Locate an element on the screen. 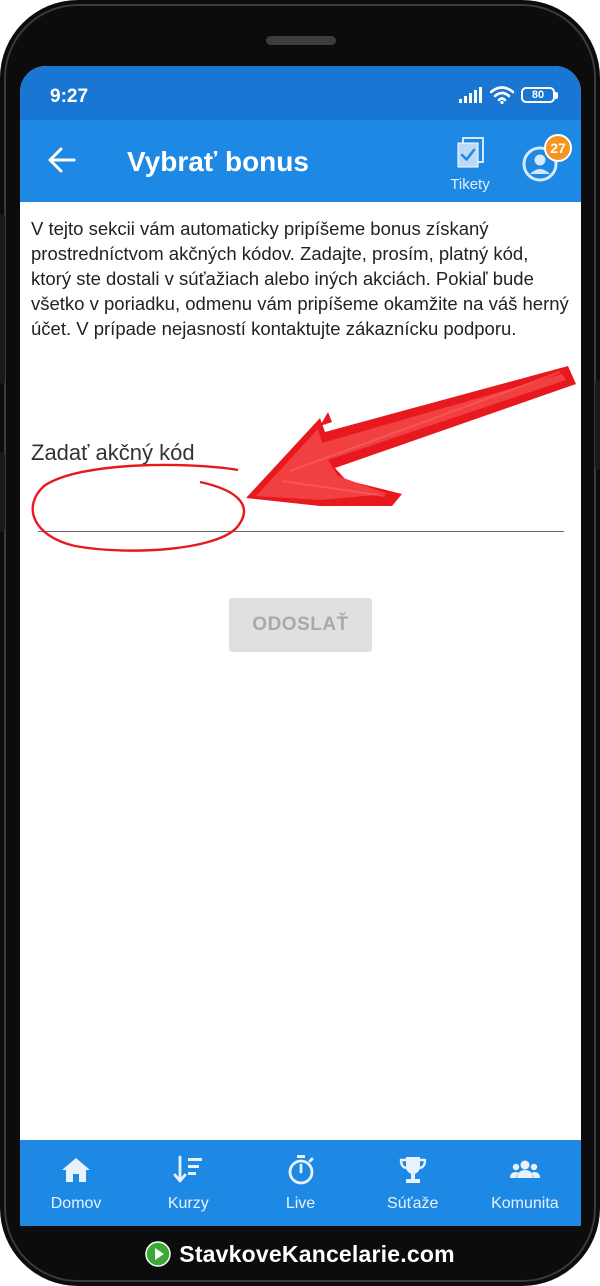  nav-label: Komunita is located at coordinates (525, 1203).